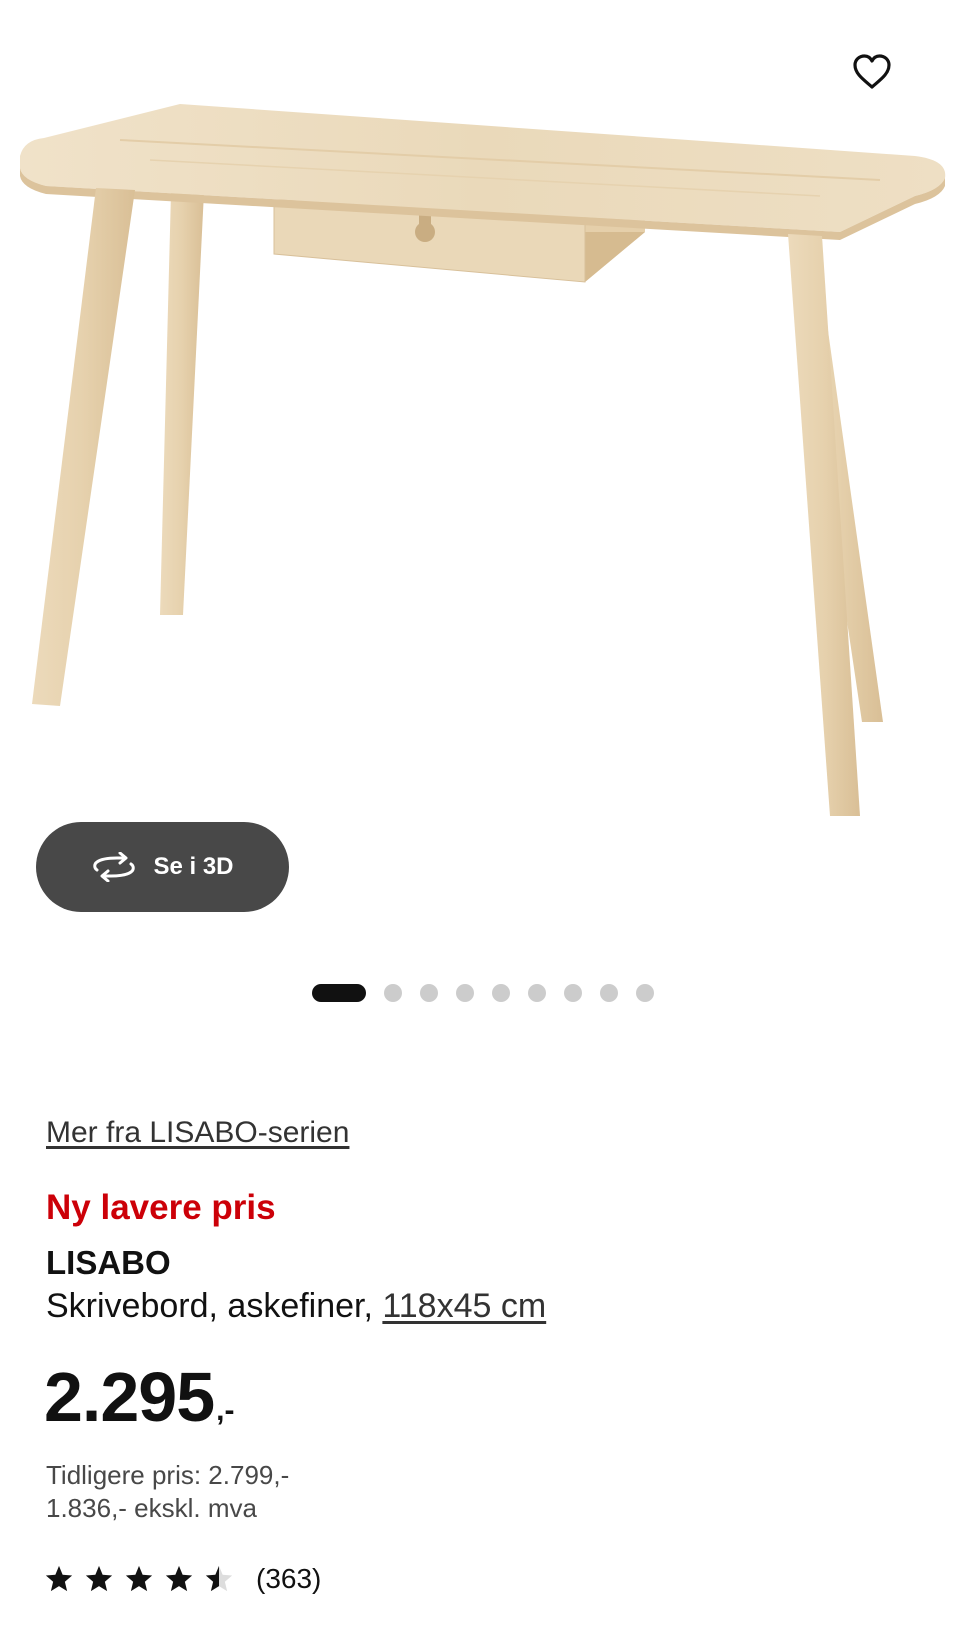 This screenshot has height=1634, width=960. I want to click on product-name: LISABO, so click(108, 1262).